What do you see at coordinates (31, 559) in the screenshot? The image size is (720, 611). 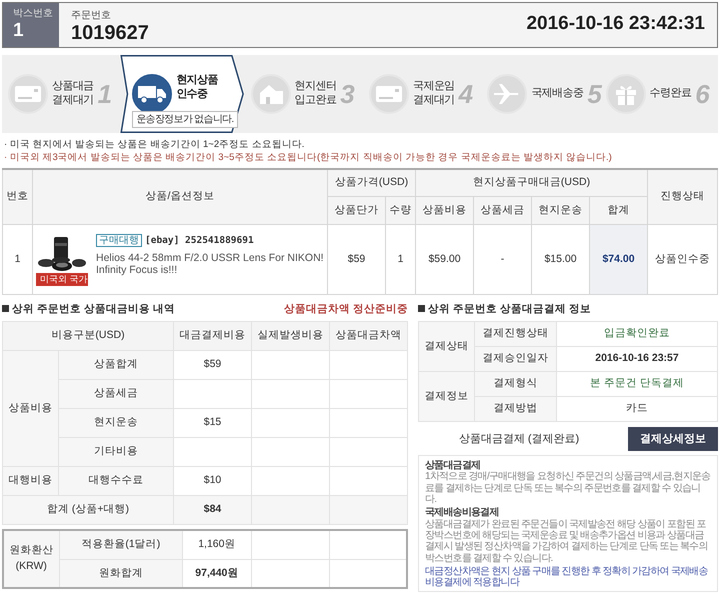 I see `group-label: 원화환산 (KRW)` at bounding box center [31, 559].